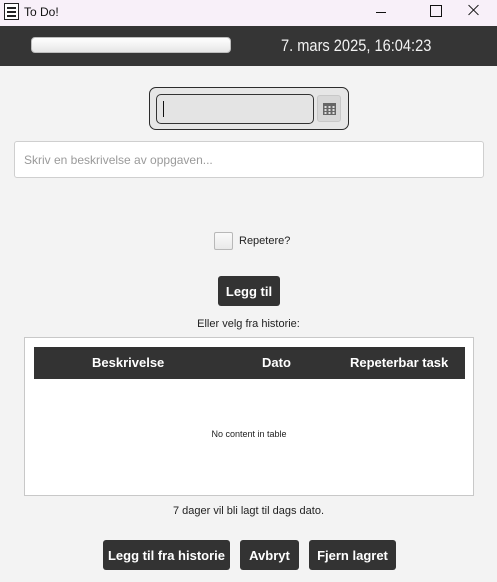 The height and width of the screenshot is (582, 497). What do you see at coordinates (399, 362) in the screenshot?
I see `column-header-repeatable: Repeterbar task` at bounding box center [399, 362].